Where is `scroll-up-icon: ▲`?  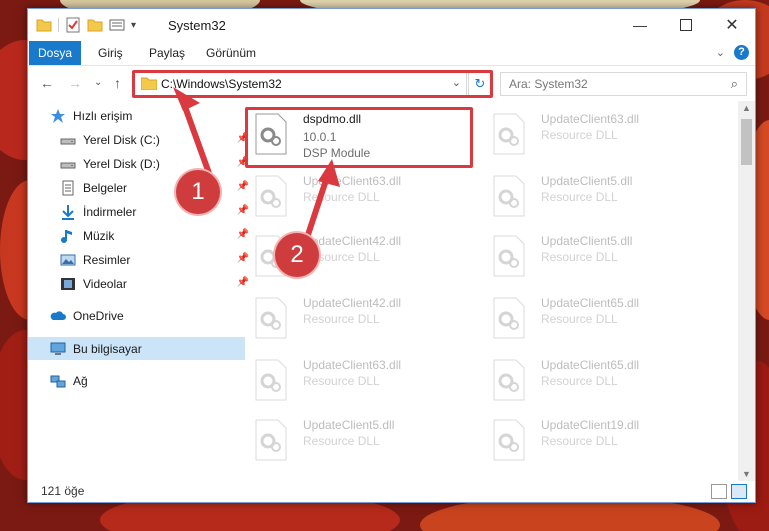
scroll-up-icon: ▲ is located at coordinates (746, 108).